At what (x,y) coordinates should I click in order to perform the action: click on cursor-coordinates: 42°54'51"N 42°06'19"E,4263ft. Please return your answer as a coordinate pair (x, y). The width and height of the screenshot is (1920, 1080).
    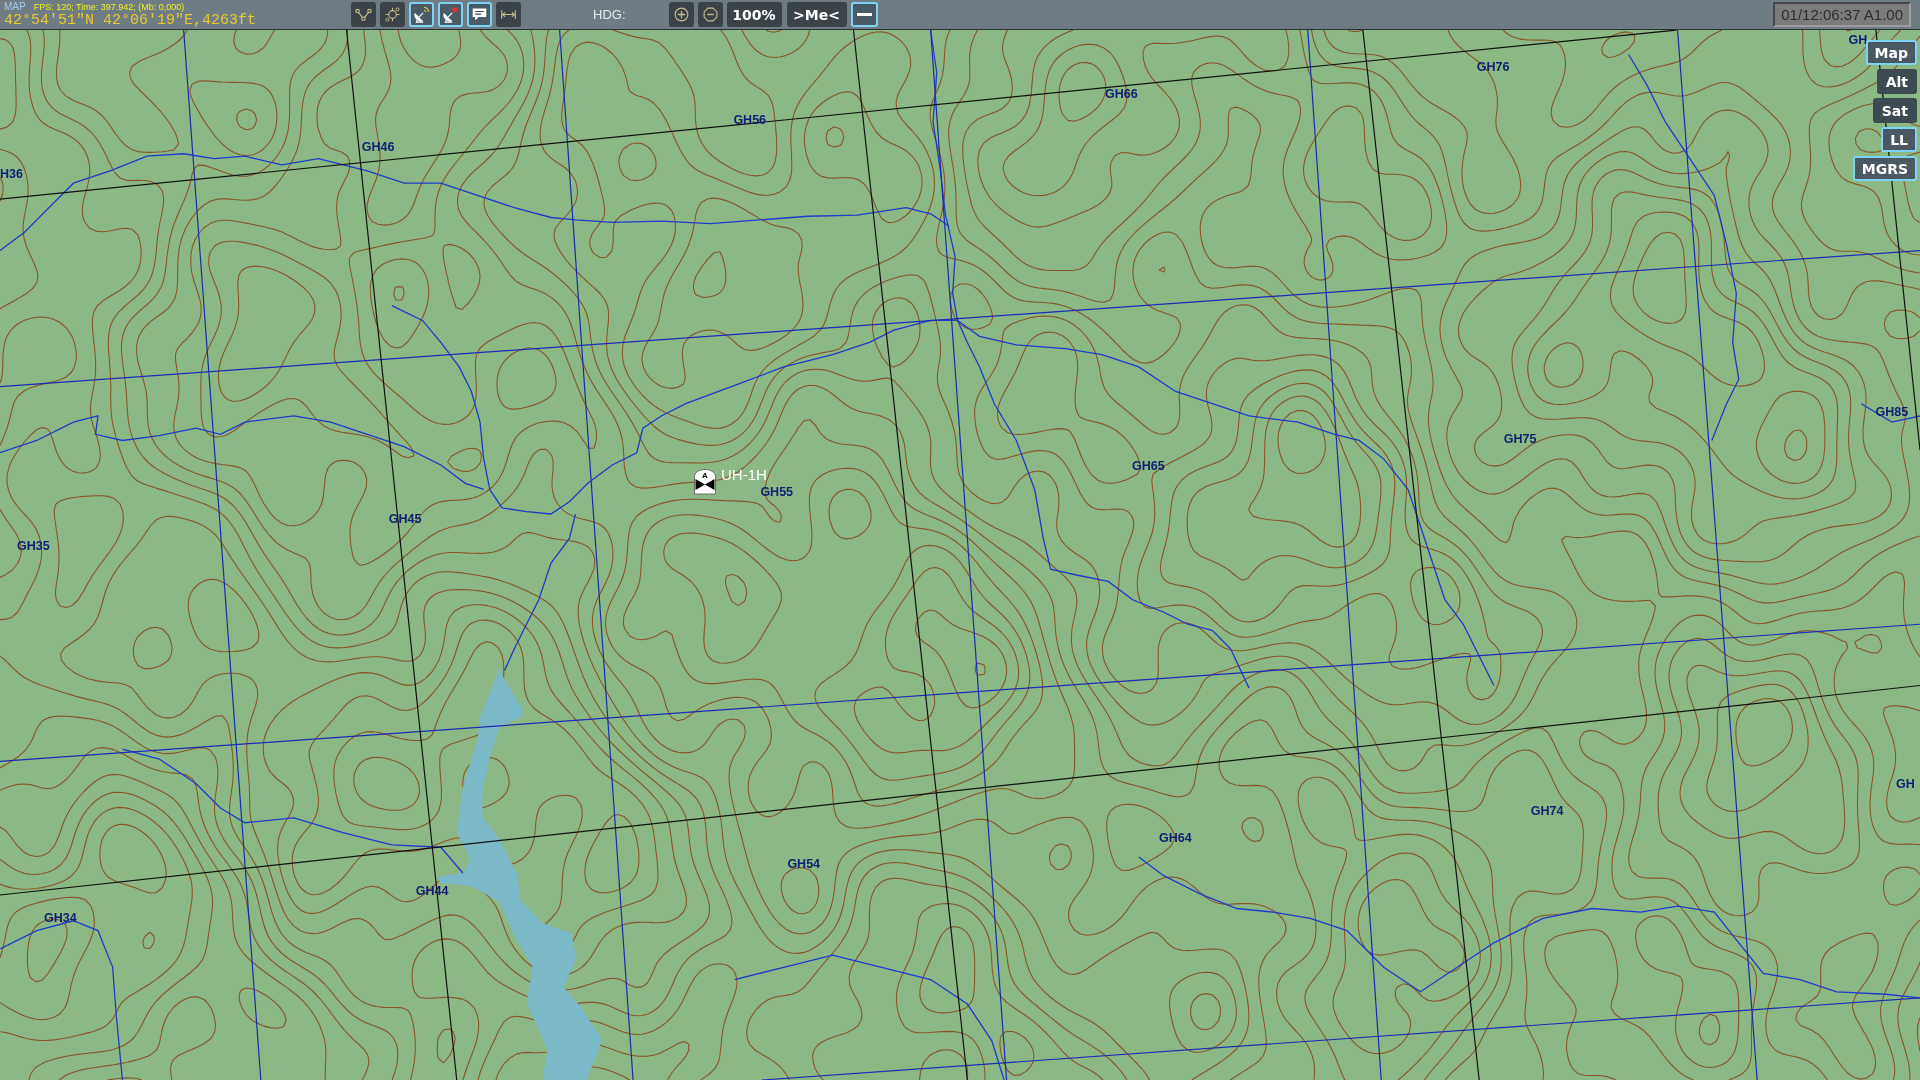
    Looking at the image, I should click on (131, 20).